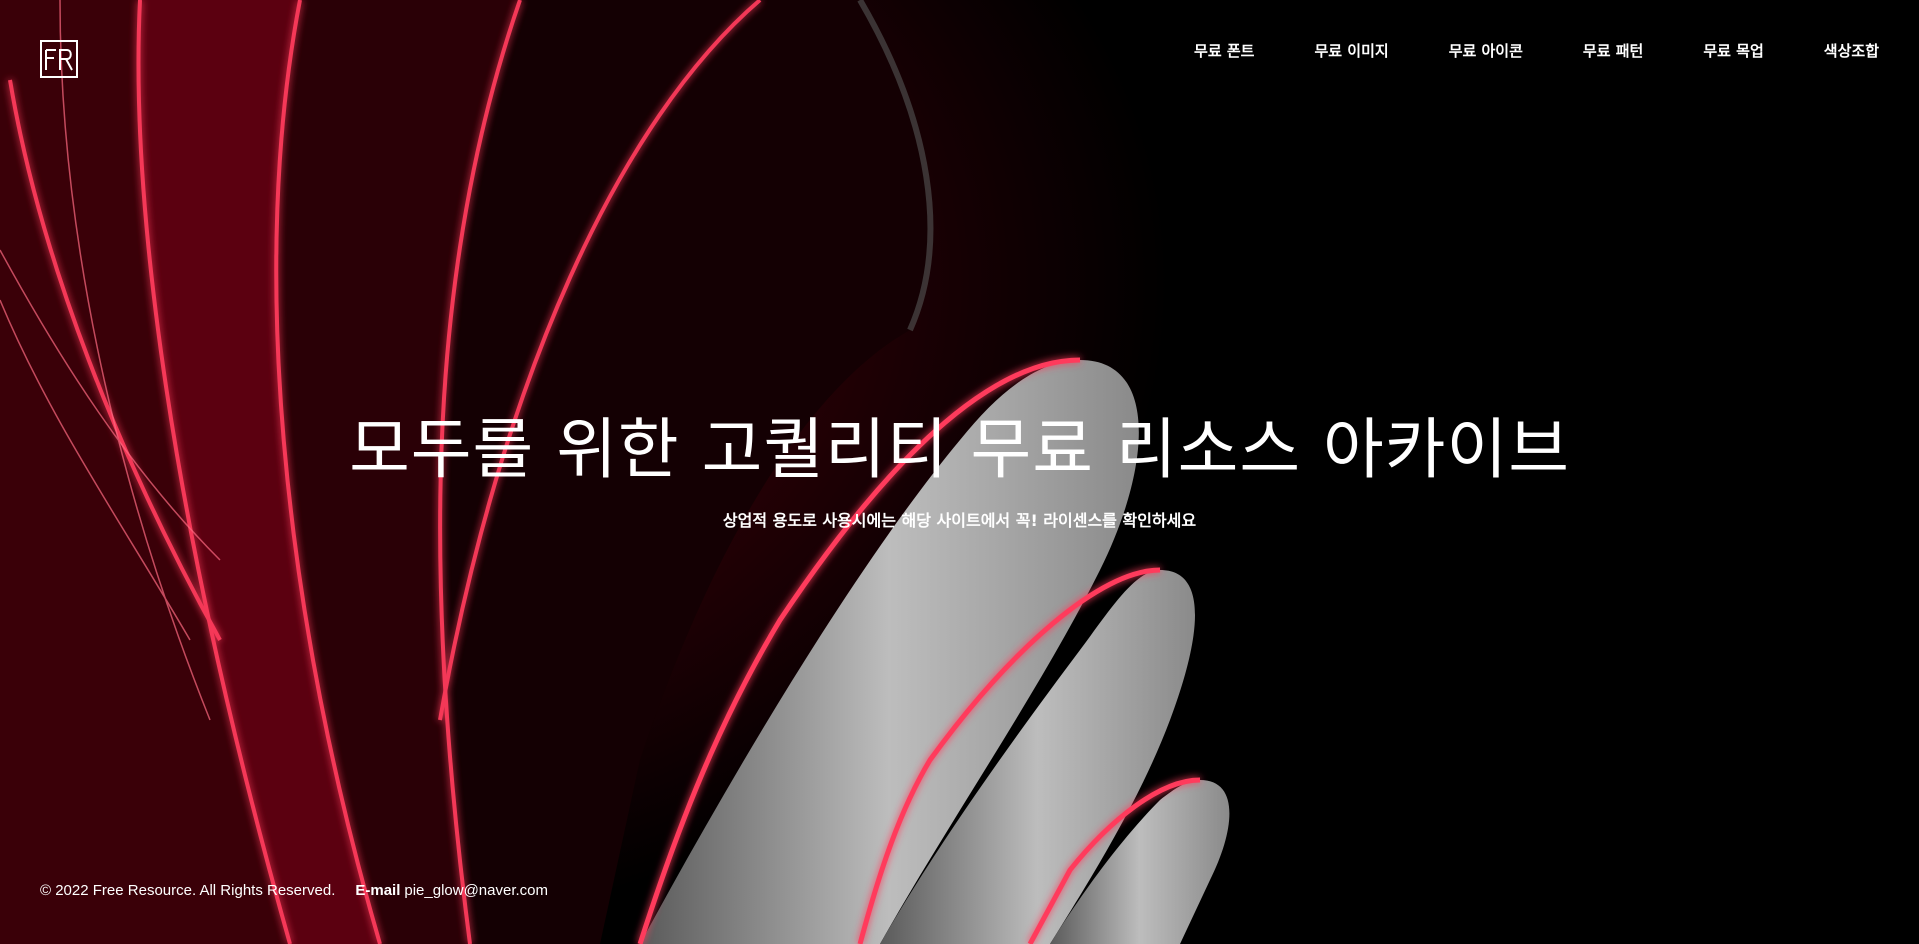  Describe the element at coordinates (1486, 50) in the screenshot. I see `nav-item-free-icons: 무료 아이콘` at that location.